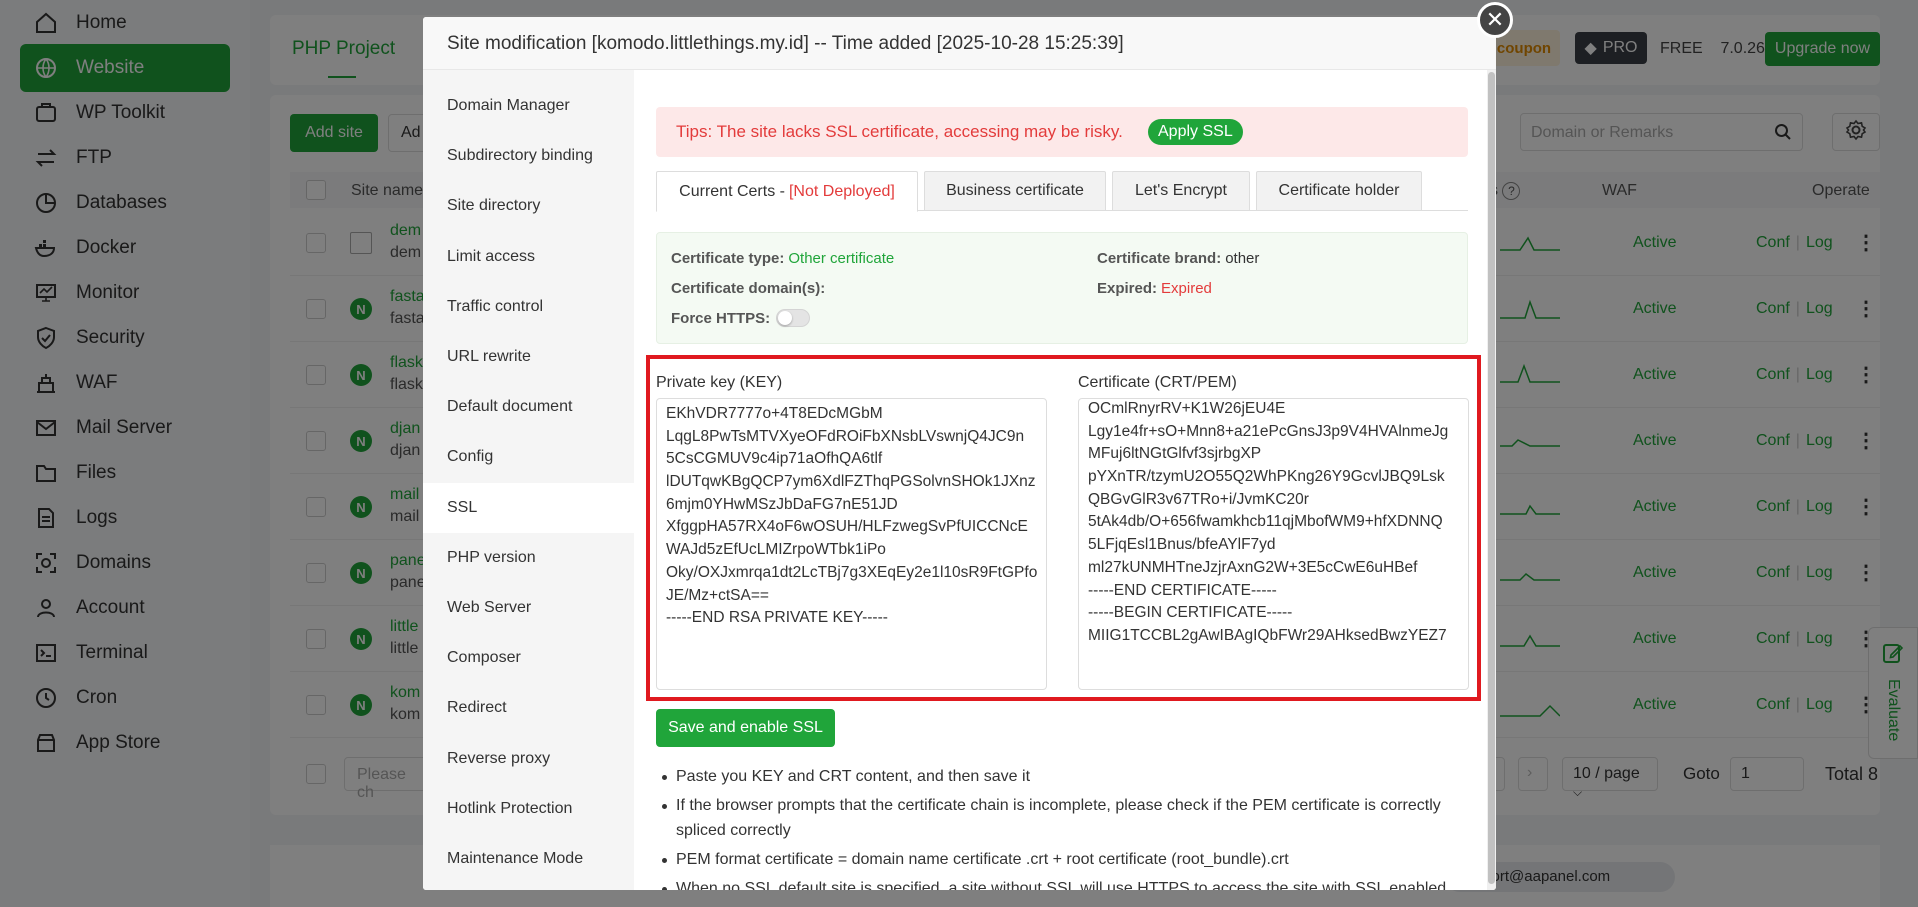 This screenshot has height=907, width=1918. Describe the element at coordinates (774, 413) in the screenshot. I see `private-key-line: EKhVDR7777o+4T8EDcMGbM` at that location.